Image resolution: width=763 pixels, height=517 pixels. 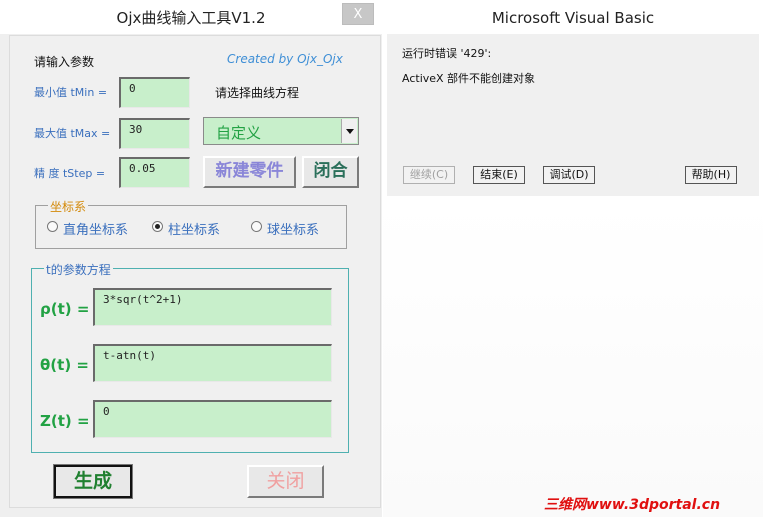 What do you see at coordinates (154, 172) in the screenshot?
I see `tstep-input: 0.05` at bounding box center [154, 172].